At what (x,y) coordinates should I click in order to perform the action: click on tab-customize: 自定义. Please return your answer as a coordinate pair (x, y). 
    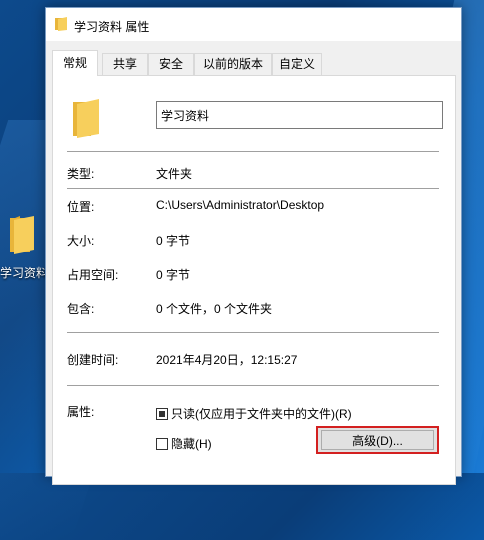
    Looking at the image, I should click on (297, 64).